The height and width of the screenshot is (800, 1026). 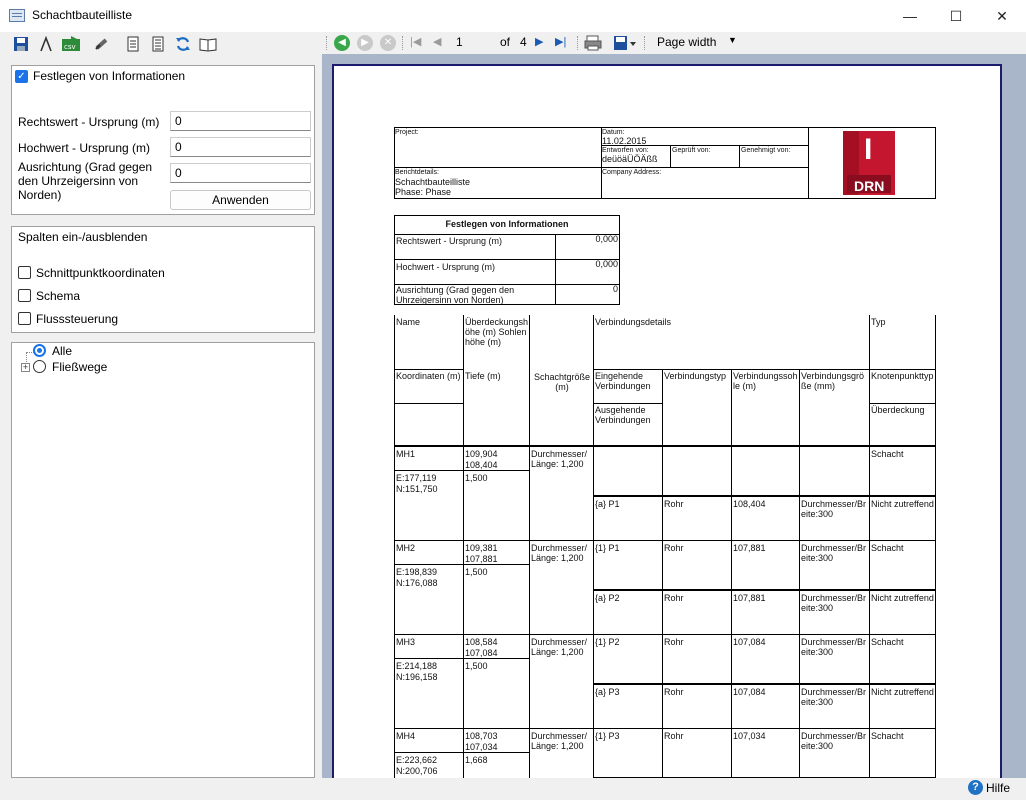 I want to click on connection-invert: 107,034, so click(x=749, y=736).